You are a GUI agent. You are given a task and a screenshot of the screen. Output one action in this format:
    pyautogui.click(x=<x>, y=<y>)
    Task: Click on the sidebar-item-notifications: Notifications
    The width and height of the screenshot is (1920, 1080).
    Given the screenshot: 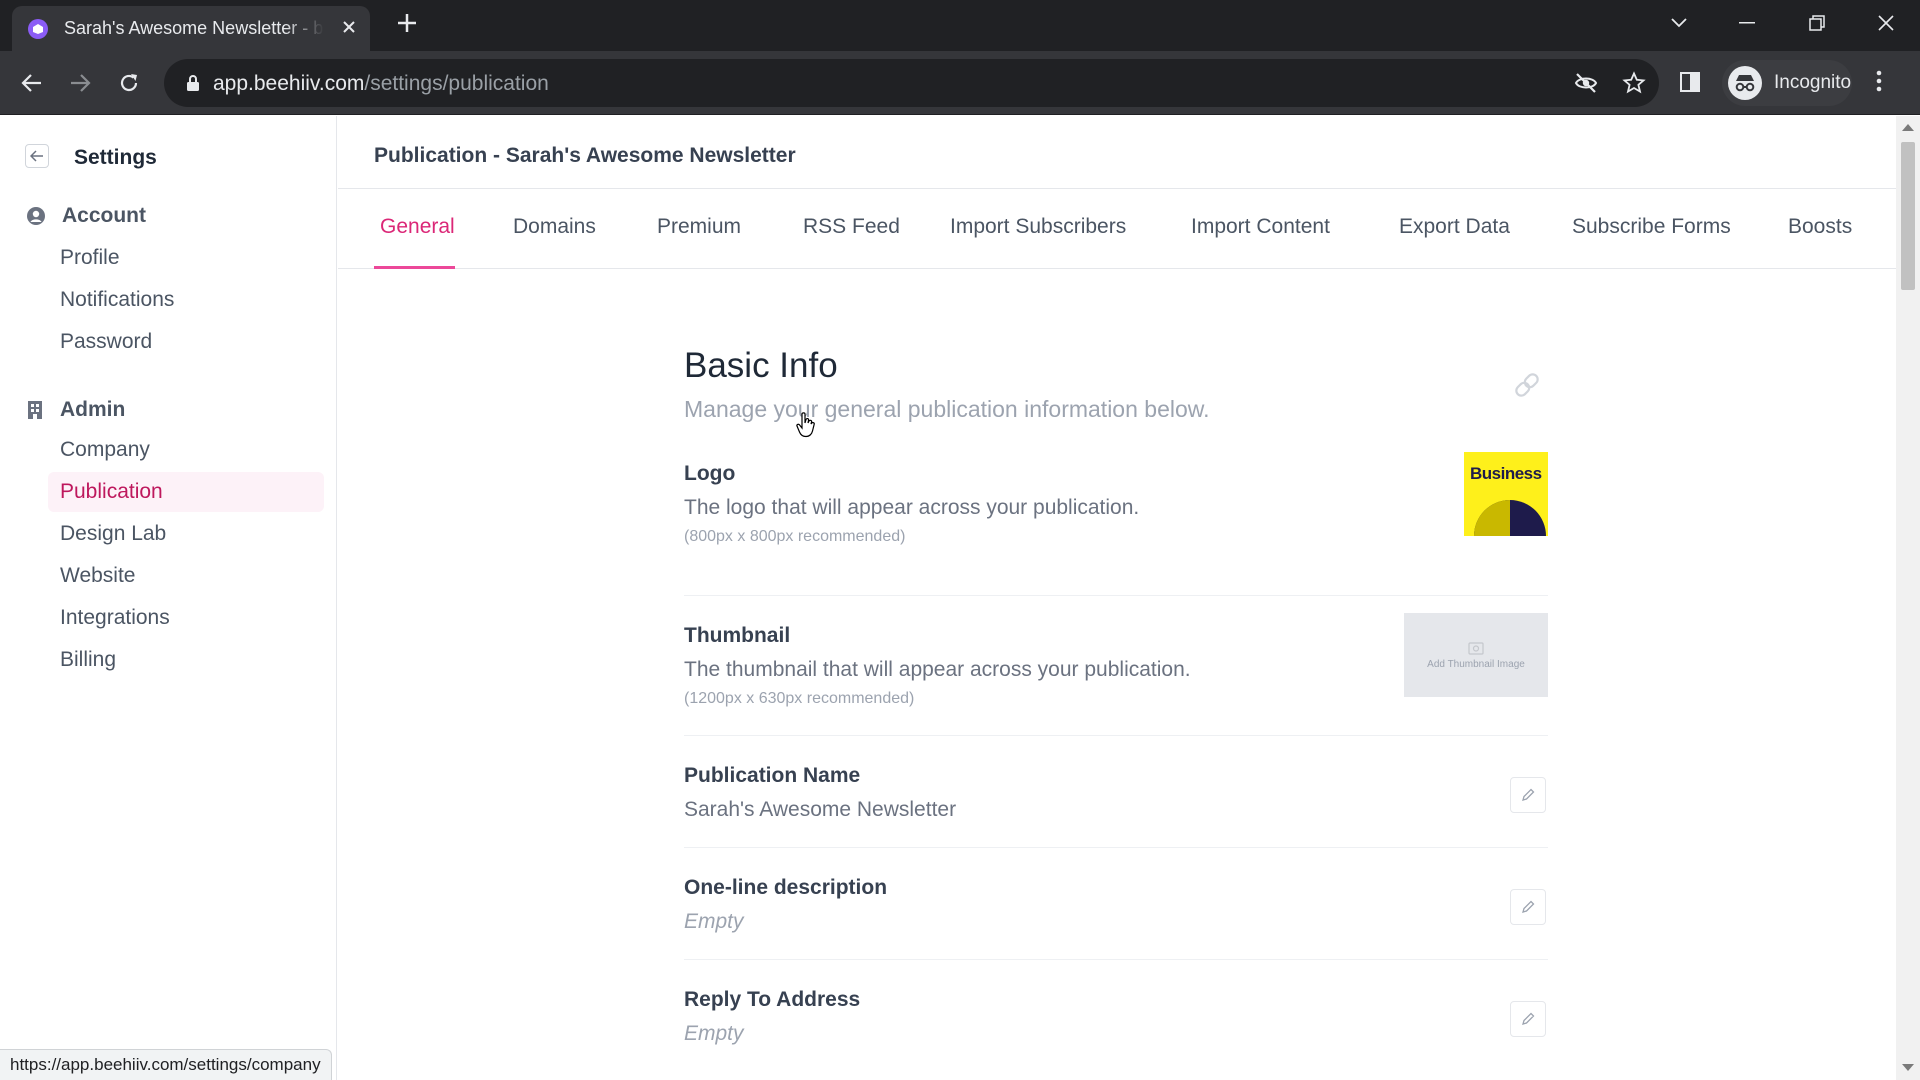 What is the action you would take?
    pyautogui.click(x=186, y=300)
    